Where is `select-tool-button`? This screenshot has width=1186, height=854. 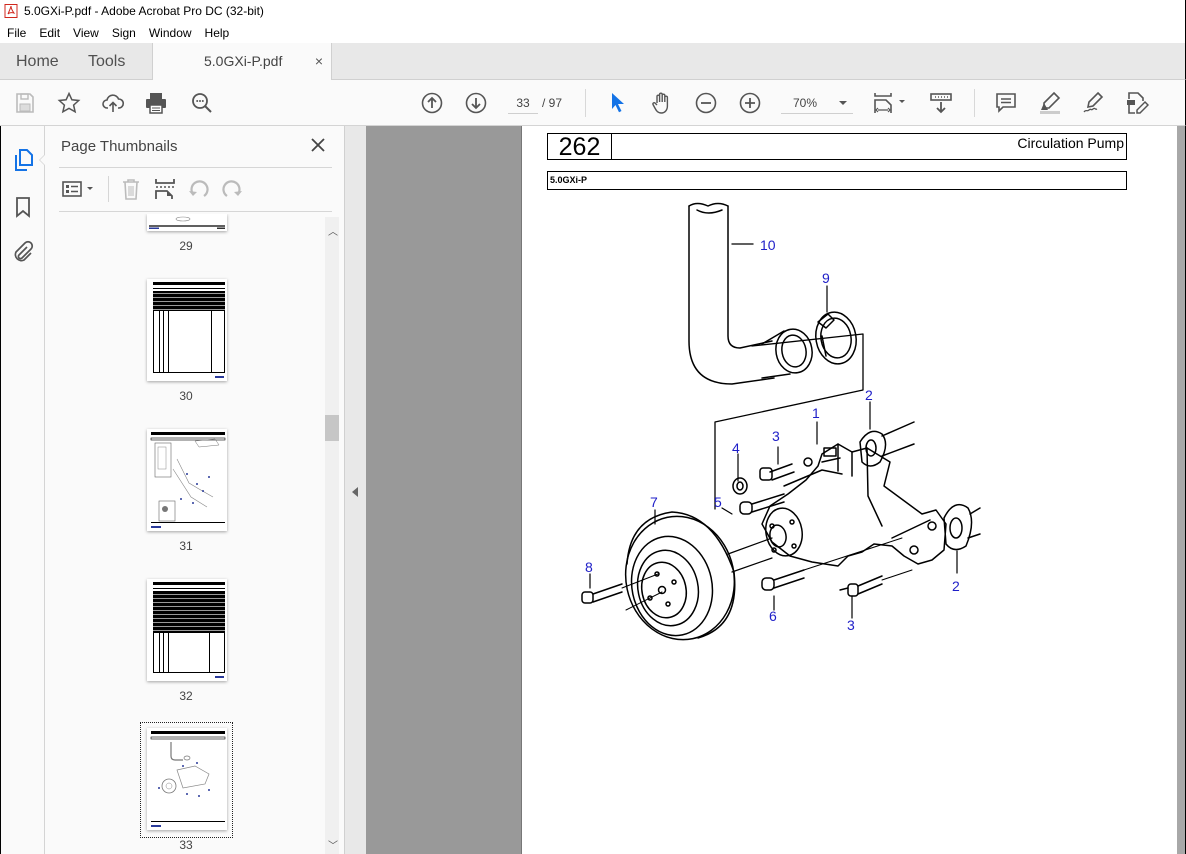
select-tool-button is located at coordinates (618, 103).